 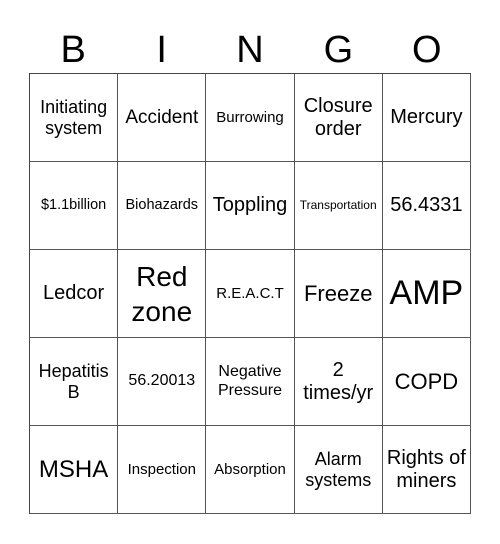 I want to click on bingo-cell: Red zone, so click(x=162, y=294).